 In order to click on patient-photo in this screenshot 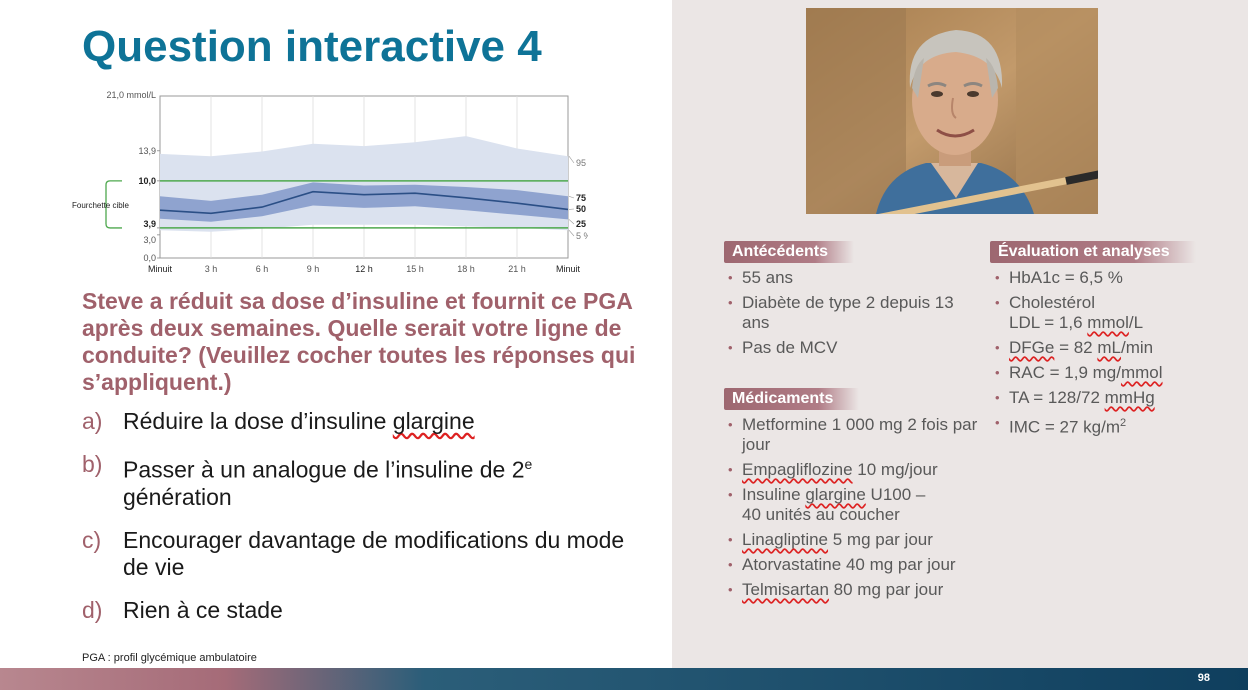, I will do `click(952, 111)`.